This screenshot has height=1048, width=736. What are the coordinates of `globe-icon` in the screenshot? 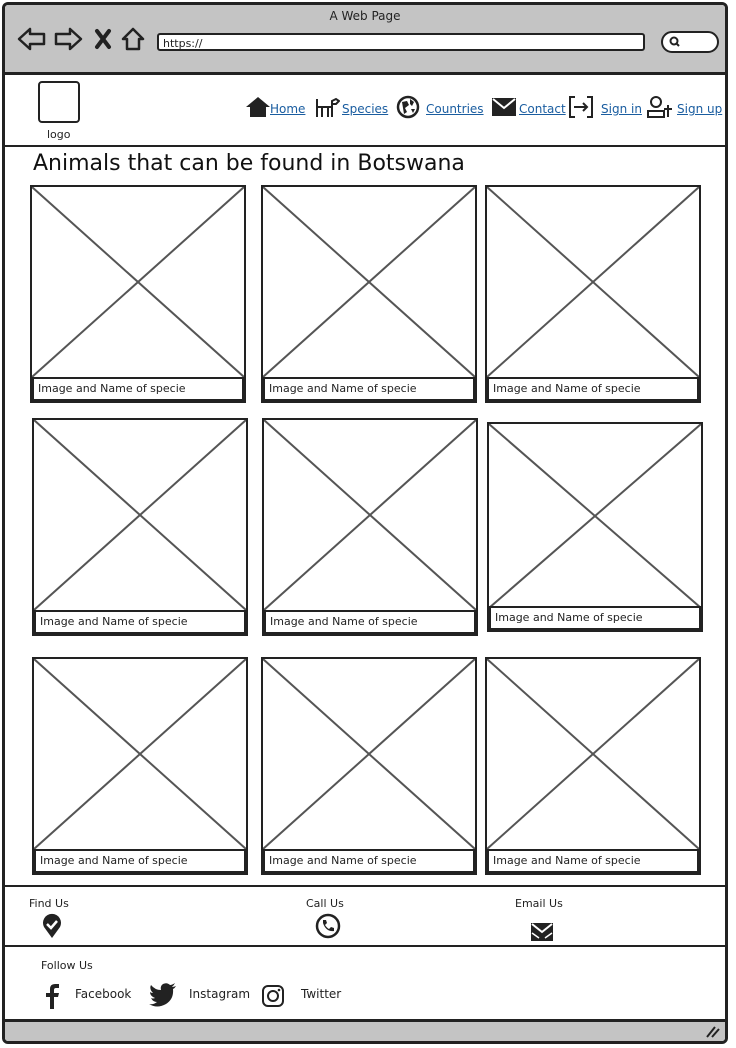 It's located at (408, 107).